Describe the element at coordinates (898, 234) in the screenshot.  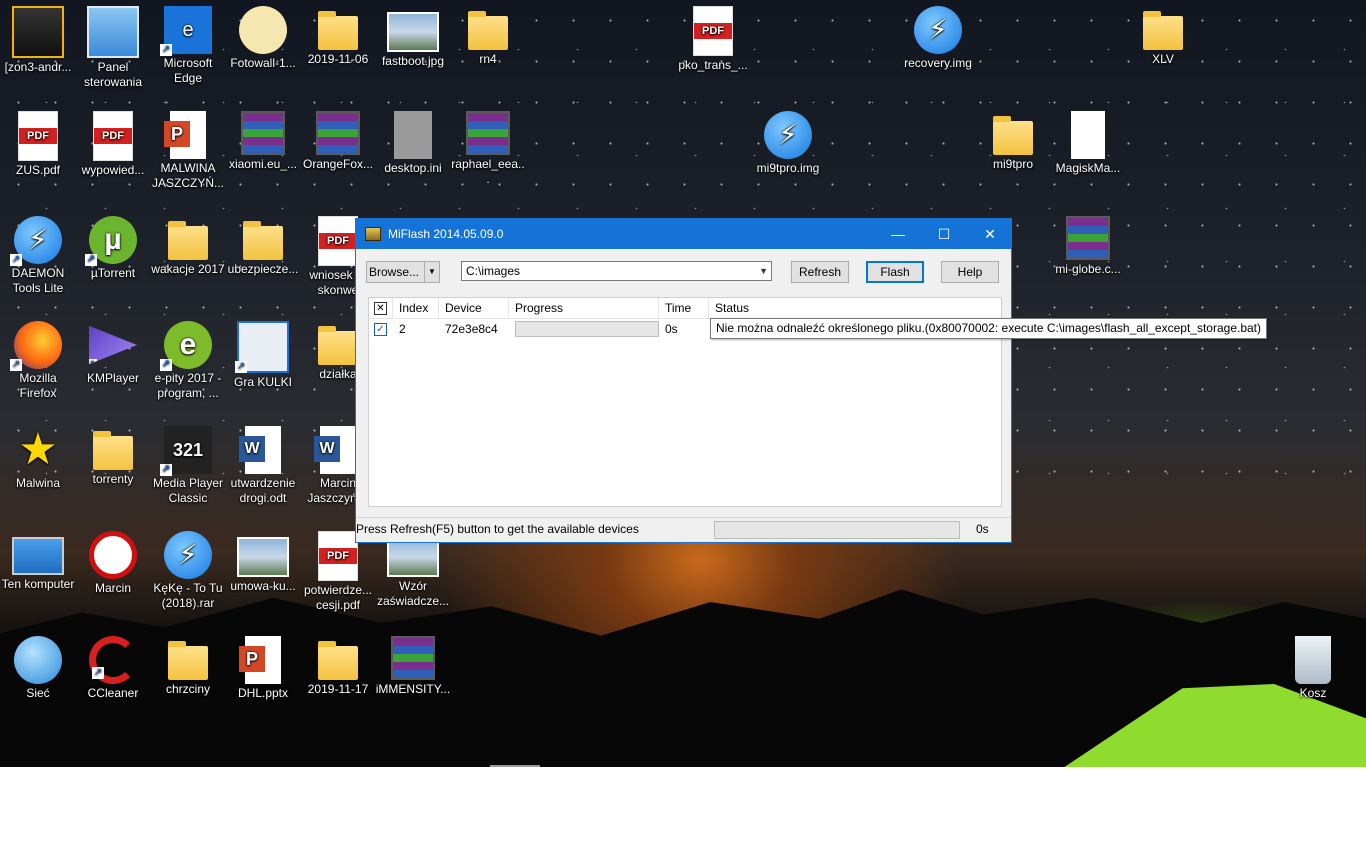
I see `minimize-button: —` at that location.